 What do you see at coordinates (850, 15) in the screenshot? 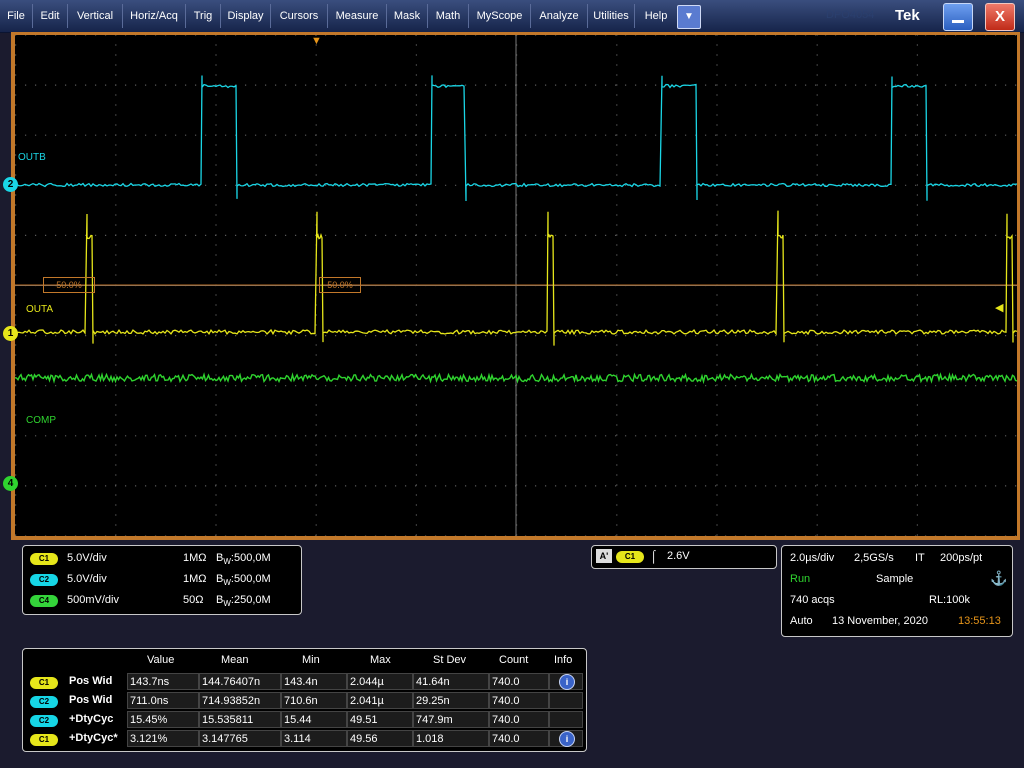
I see `model-label: DPO4054` at bounding box center [850, 15].